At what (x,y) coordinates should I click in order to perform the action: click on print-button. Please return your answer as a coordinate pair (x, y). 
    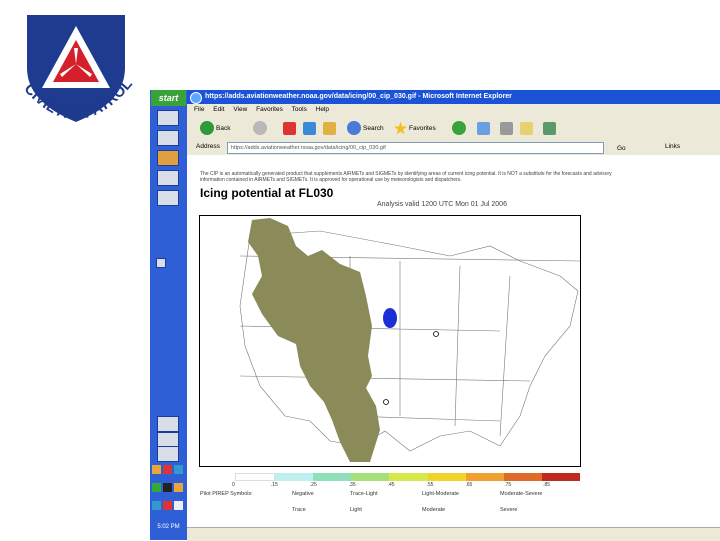
    Looking at the image, I should click on (506, 128).